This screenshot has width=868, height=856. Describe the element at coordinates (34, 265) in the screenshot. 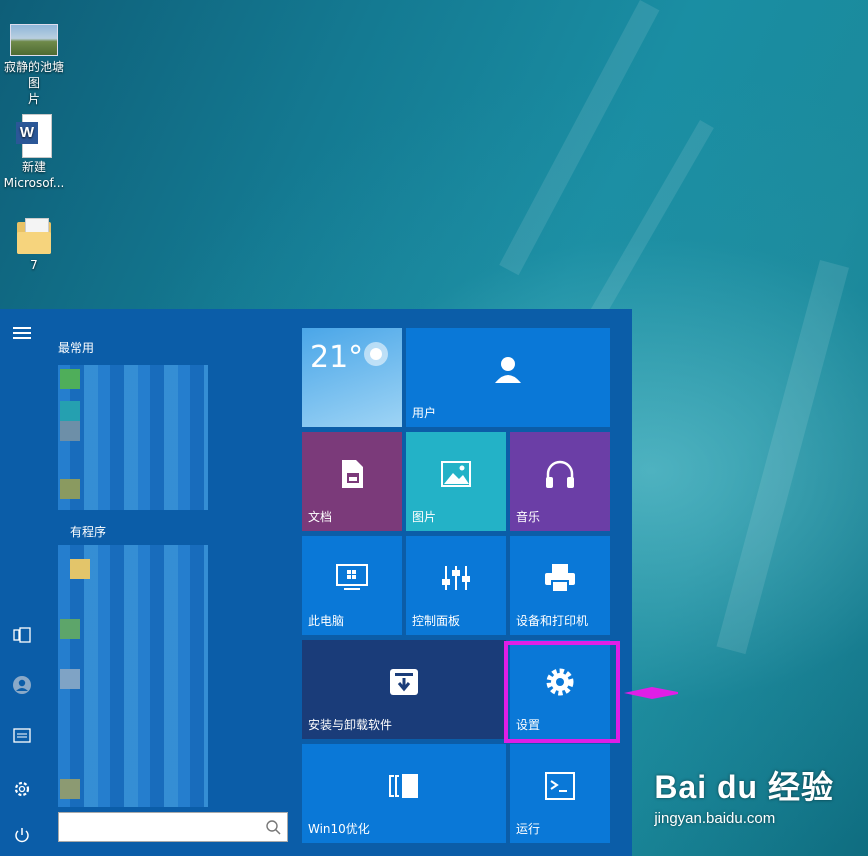

I see `desktop-icon-label: 7` at that location.